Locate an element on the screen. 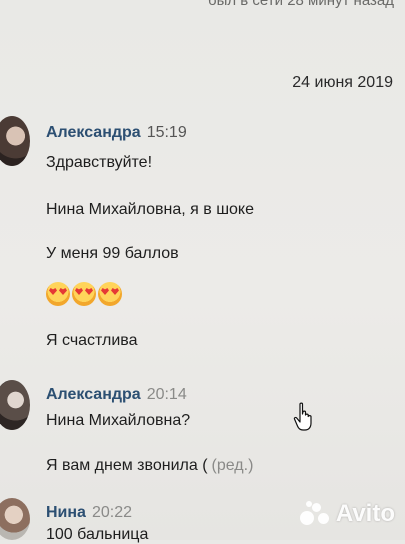  author-name: Нина is located at coordinates (66, 512).